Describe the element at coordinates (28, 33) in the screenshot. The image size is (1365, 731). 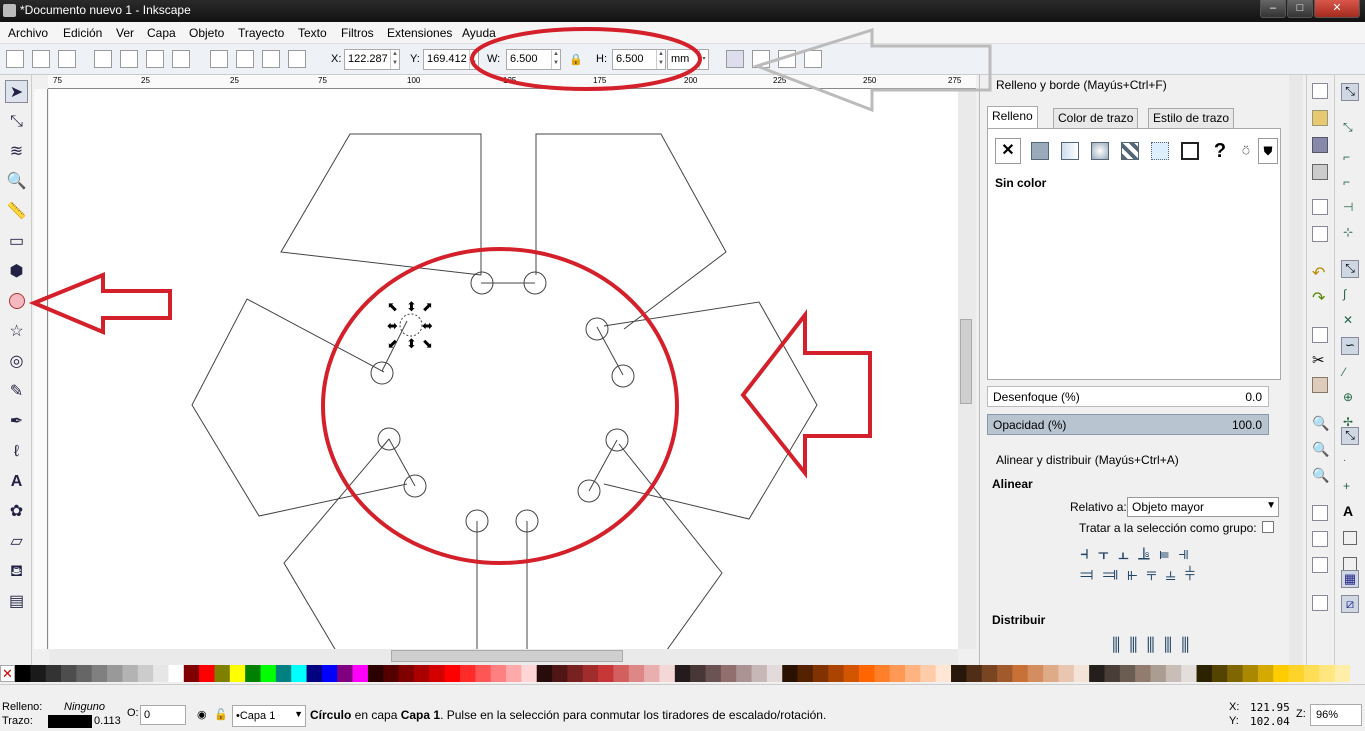
I see `menu-archivo: Archivo` at that location.